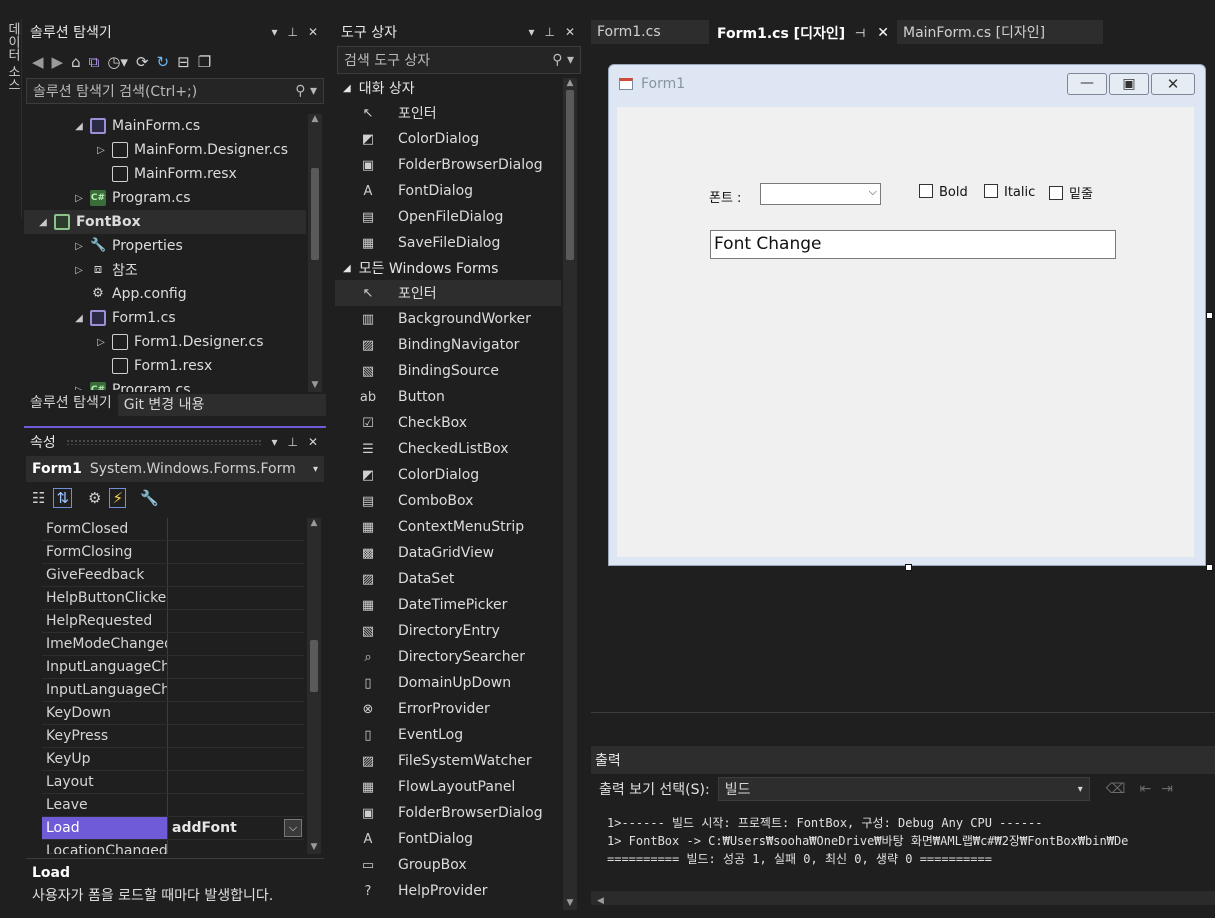 The width and height of the screenshot is (1215, 918). Describe the element at coordinates (943, 192) in the screenshot. I see `bold-checkbox: Bold` at that location.